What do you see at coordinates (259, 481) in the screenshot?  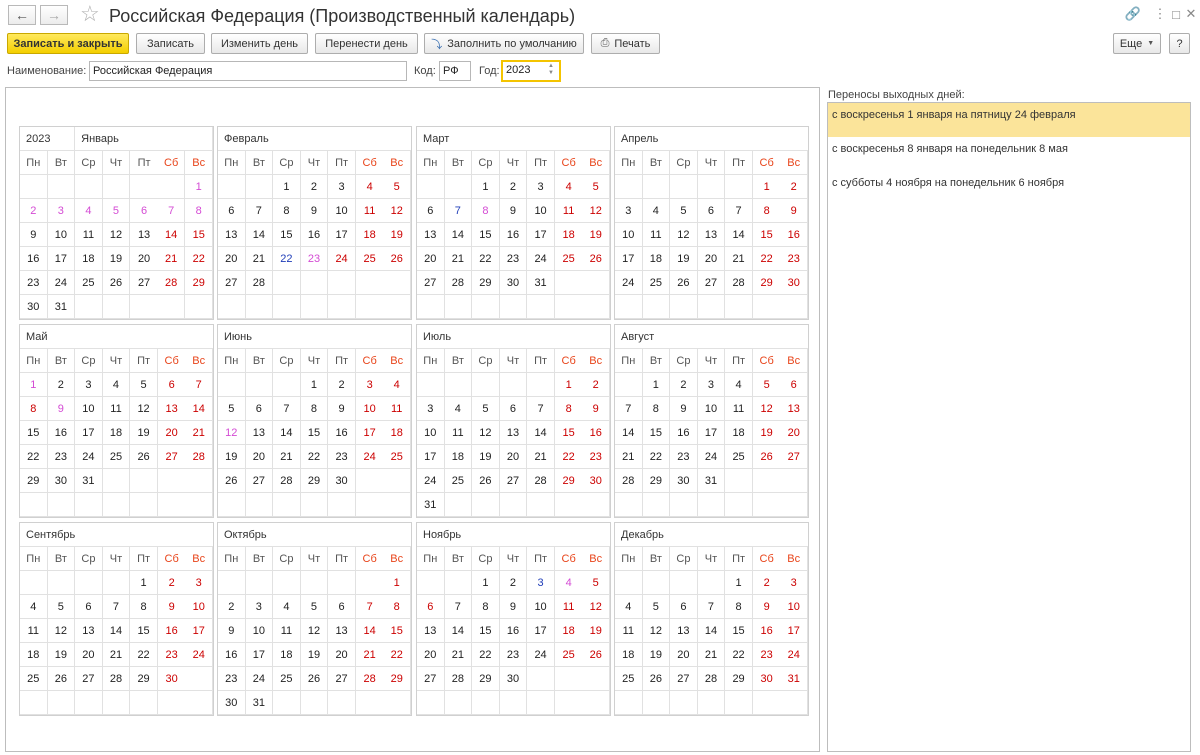 I see `day-cell: 27` at bounding box center [259, 481].